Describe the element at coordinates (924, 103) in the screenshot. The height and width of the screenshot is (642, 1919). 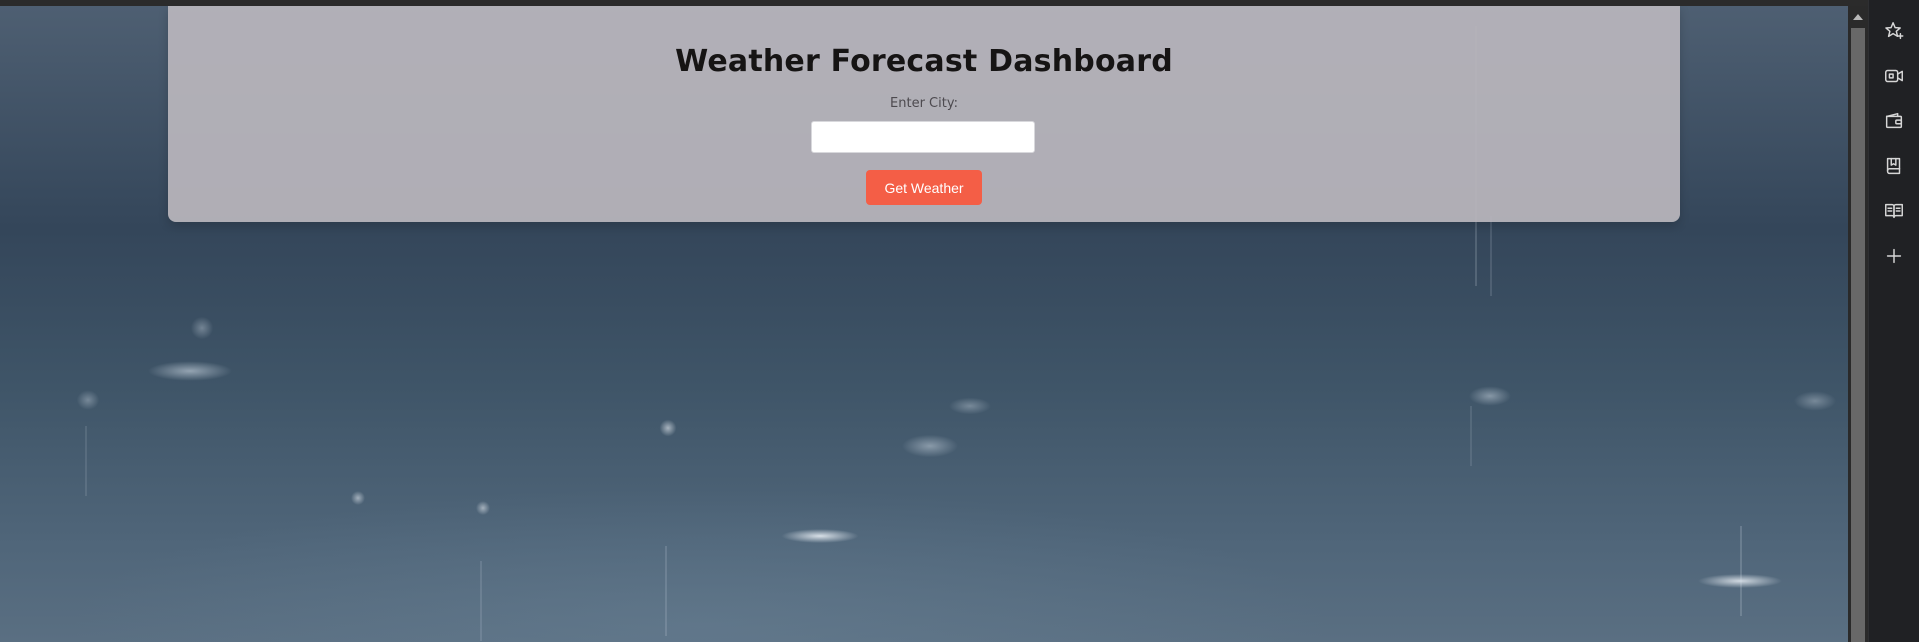
I see `city-label: Enter City:` at that location.